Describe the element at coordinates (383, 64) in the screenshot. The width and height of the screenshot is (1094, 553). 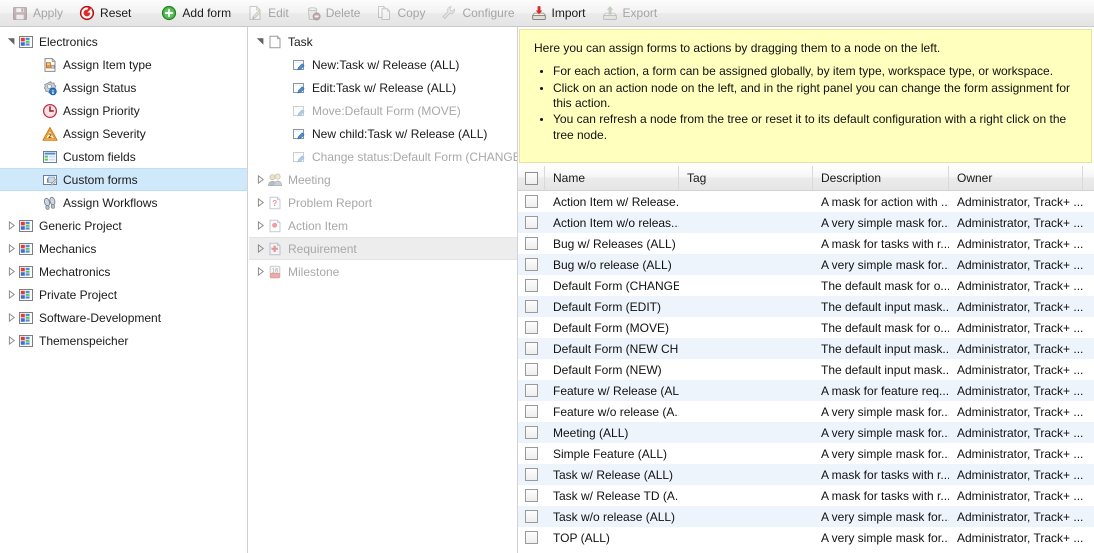
I see `action-tree-node: New:Task w/ Release (ALL)` at that location.